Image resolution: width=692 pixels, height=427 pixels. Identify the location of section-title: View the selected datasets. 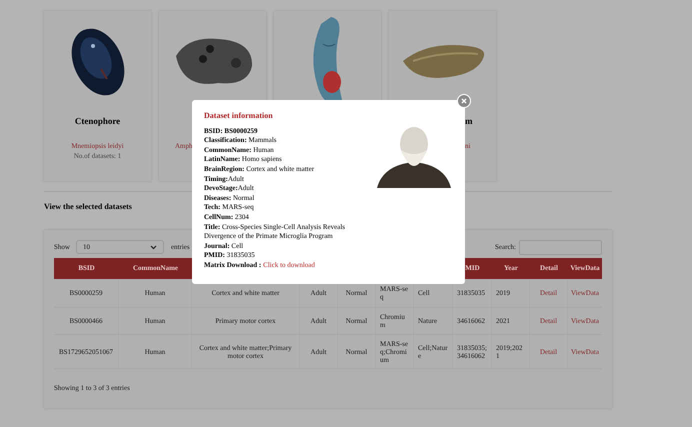
(88, 207).